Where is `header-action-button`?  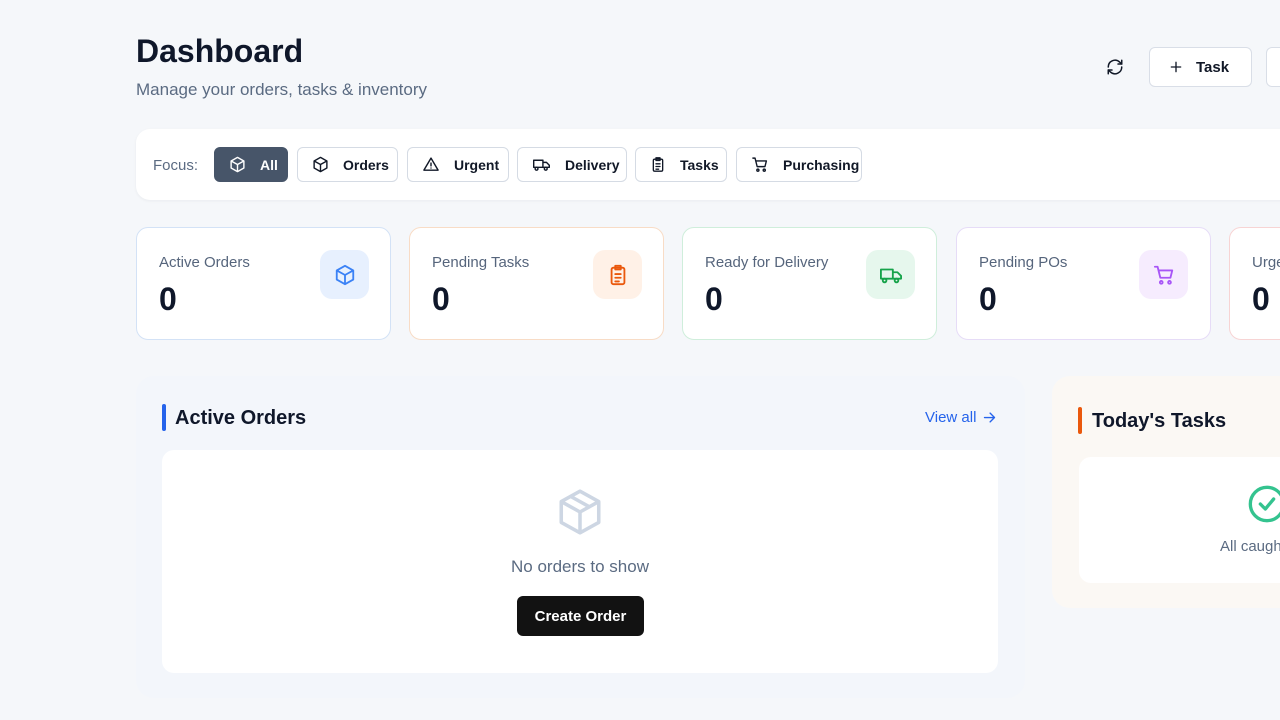 header-action-button is located at coordinates (1273, 67).